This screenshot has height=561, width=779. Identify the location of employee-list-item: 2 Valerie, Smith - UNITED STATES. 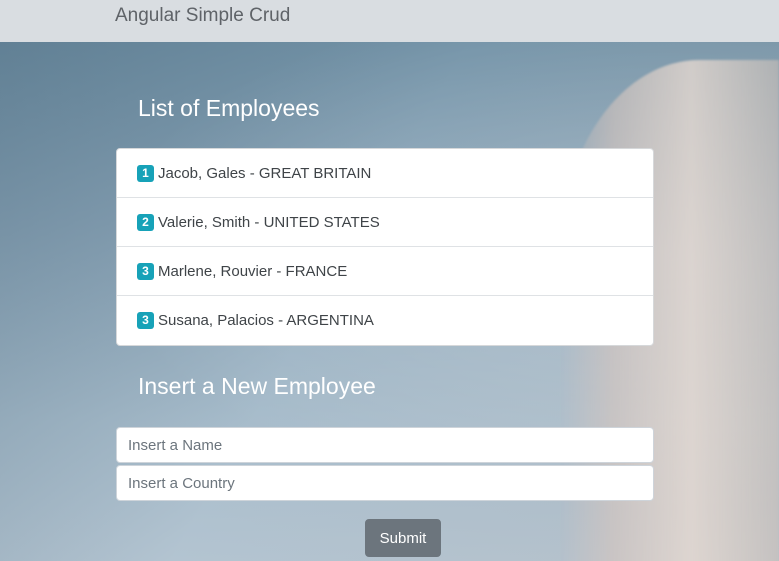
(385, 222).